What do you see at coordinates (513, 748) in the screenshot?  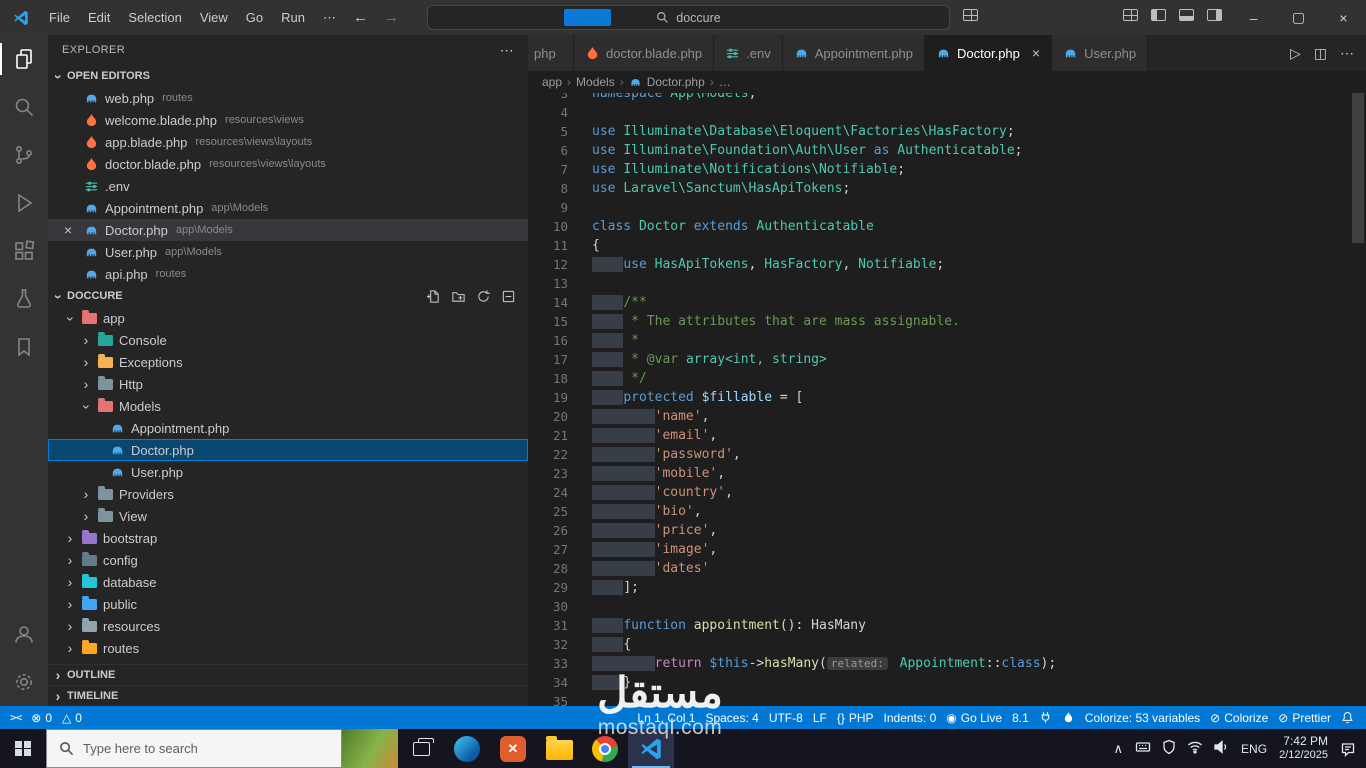 I see `taskbar-app-app-orange: ✕` at bounding box center [513, 748].